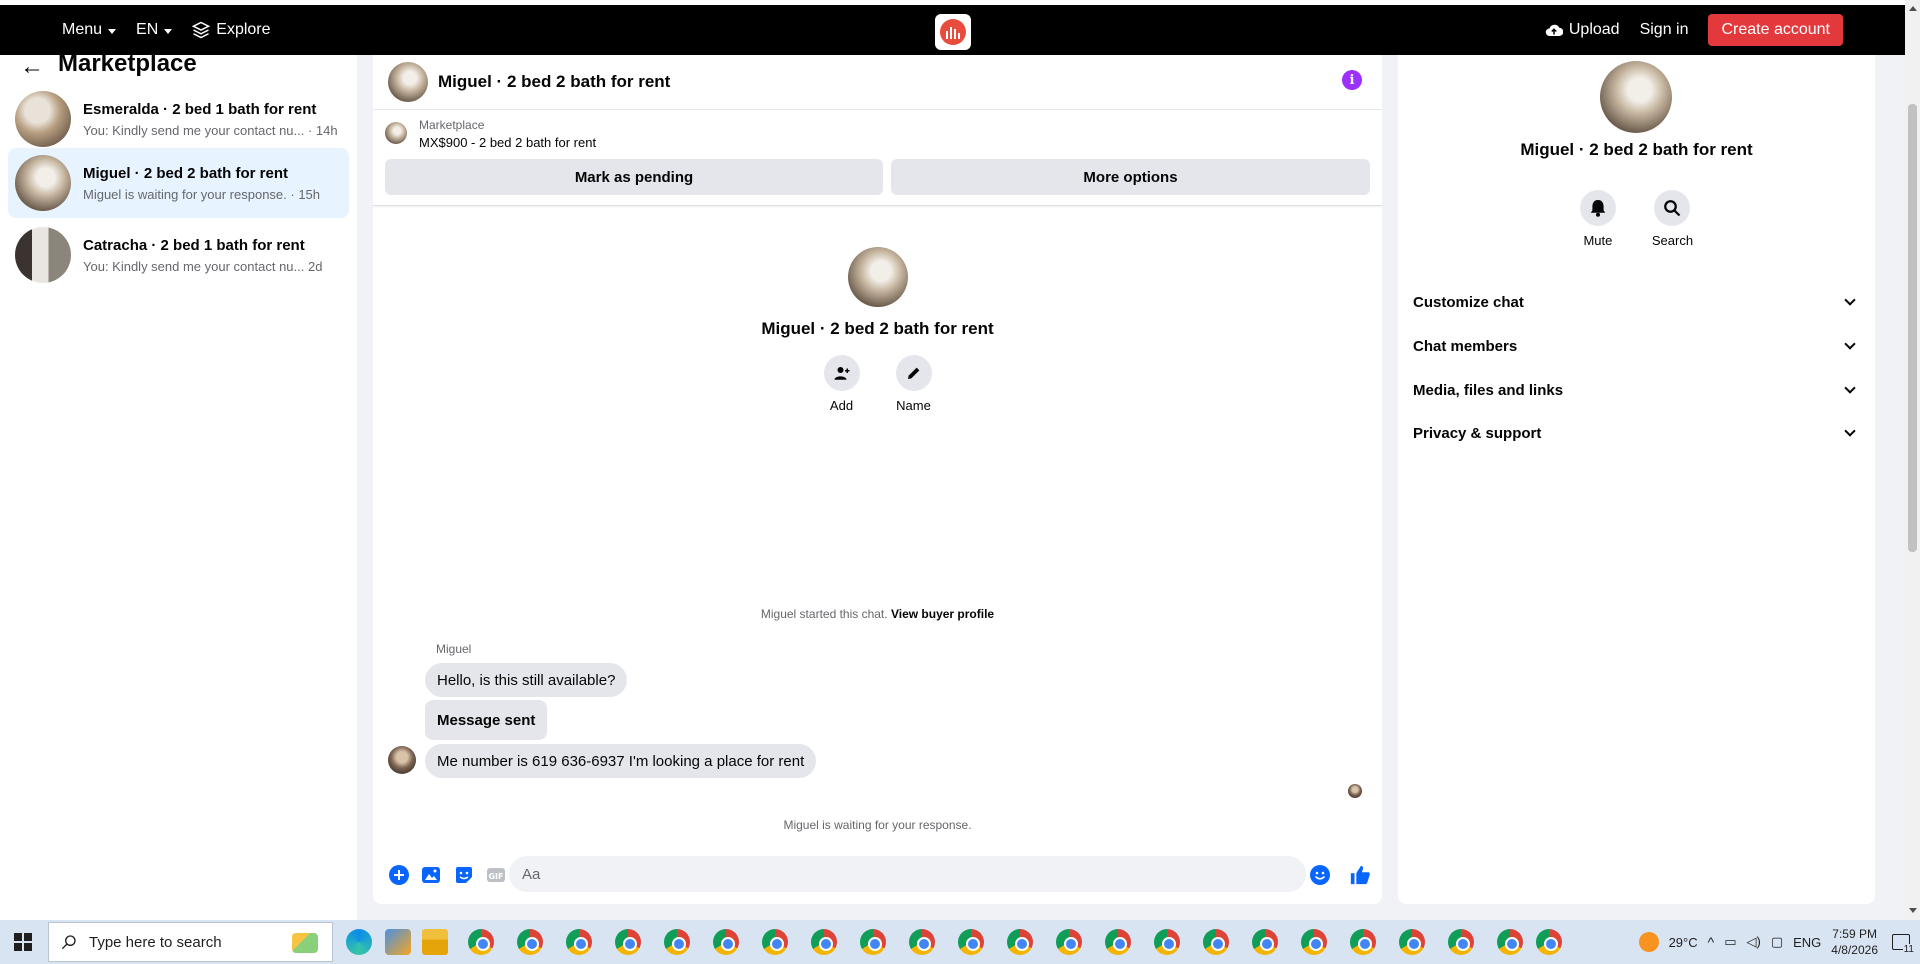 The width and height of the screenshot is (1920, 964). Describe the element at coordinates (1913, 910) in the screenshot. I see `scroll-down-icon` at that location.